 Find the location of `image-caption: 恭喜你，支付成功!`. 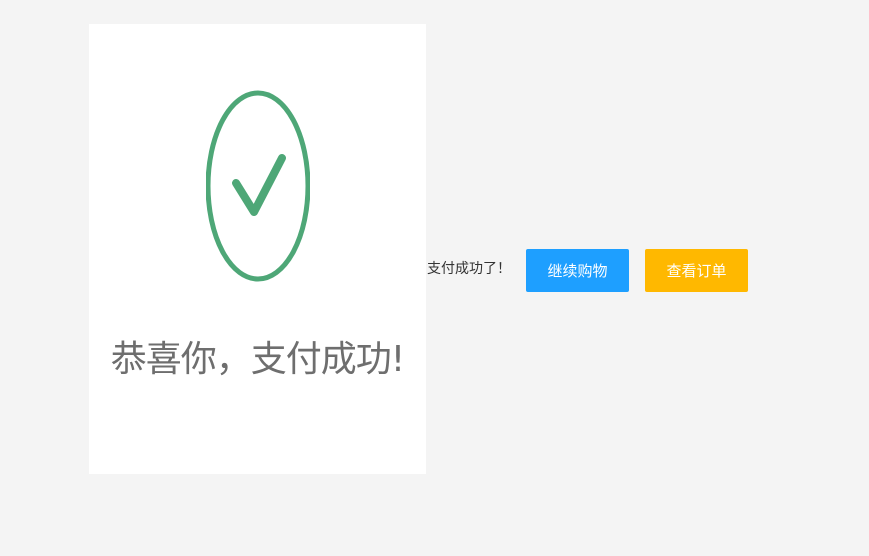

image-caption: 恭喜你，支付成功! is located at coordinates (257, 359).